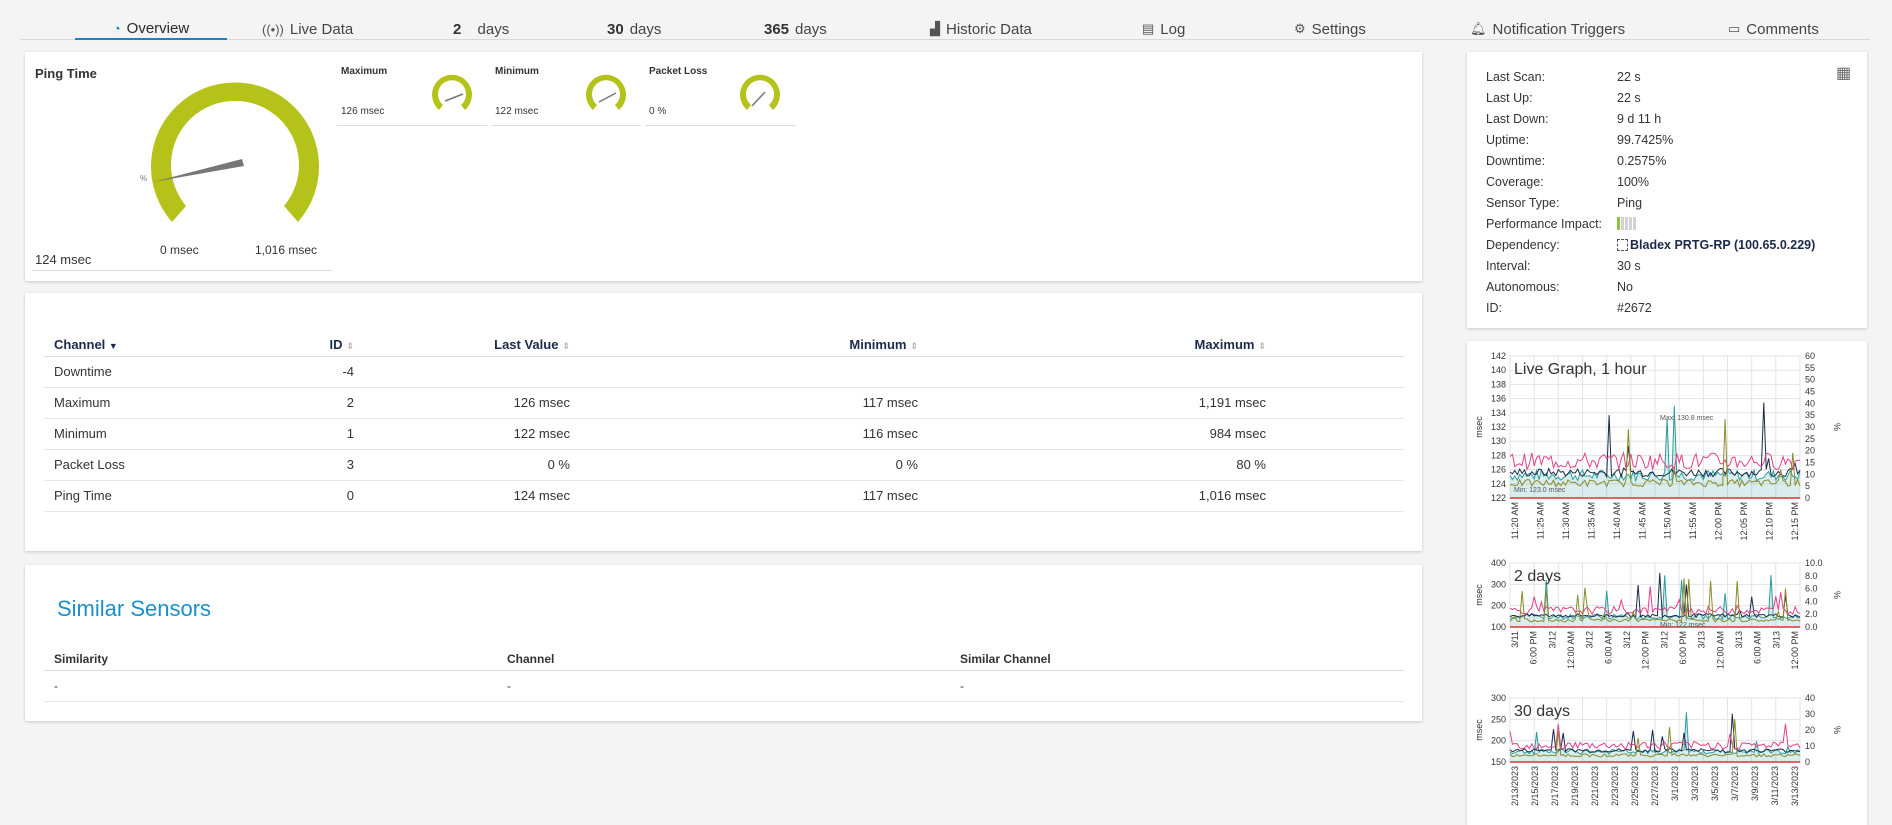 The image size is (1892, 825). I want to click on cell-maximum: 1,191 msec, so click(1102, 403).